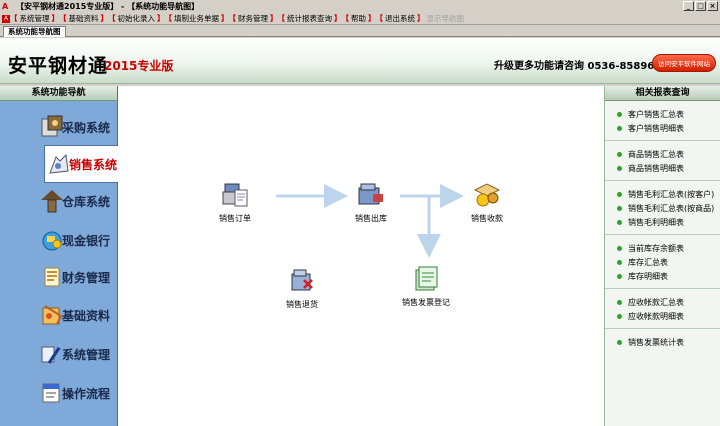 Image resolution: width=720 pixels, height=426 pixels. I want to click on sales-order-label: 销售订单, so click(235, 218).